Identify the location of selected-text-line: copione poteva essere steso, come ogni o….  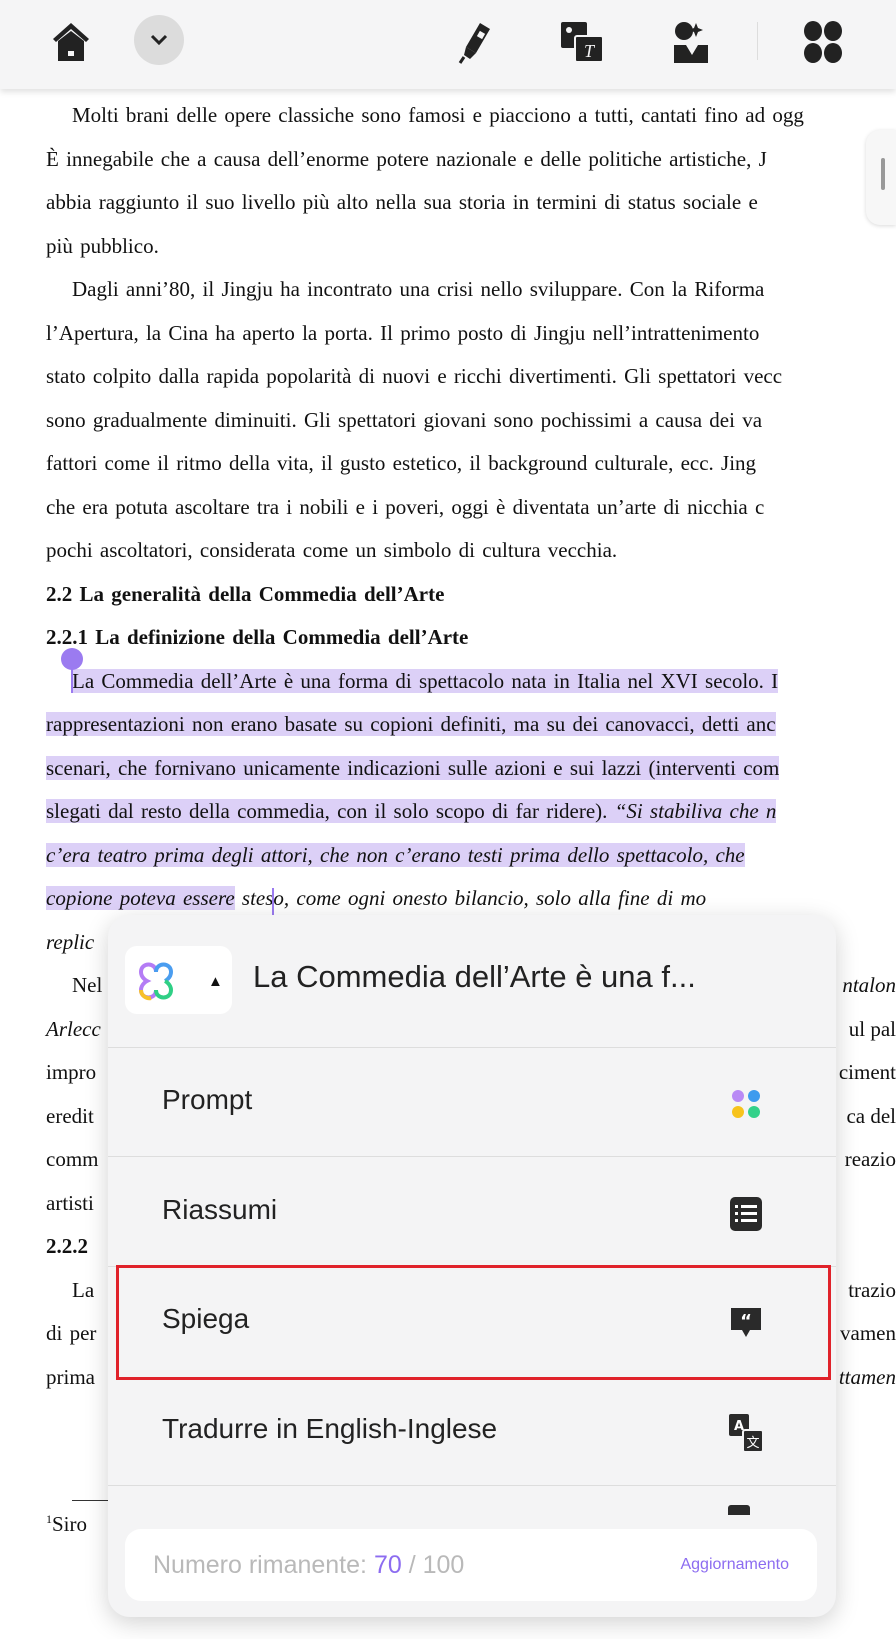
(376, 899).